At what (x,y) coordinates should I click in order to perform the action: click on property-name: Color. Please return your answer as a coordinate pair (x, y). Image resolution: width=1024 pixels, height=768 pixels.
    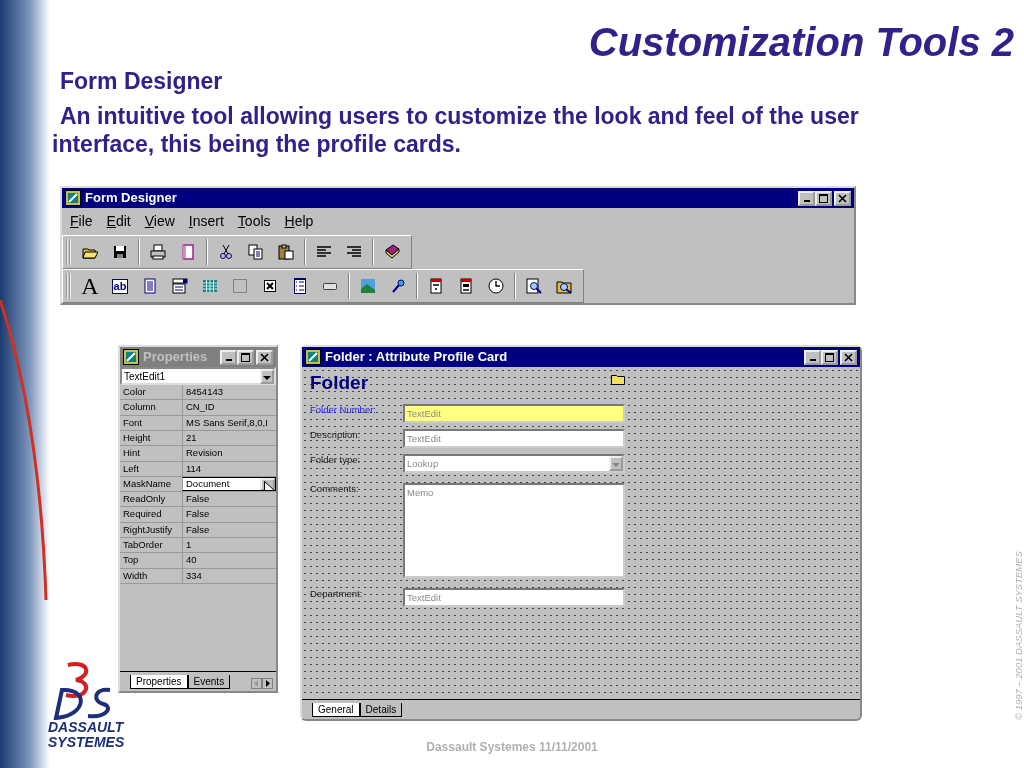
    Looking at the image, I should click on (134, 392).